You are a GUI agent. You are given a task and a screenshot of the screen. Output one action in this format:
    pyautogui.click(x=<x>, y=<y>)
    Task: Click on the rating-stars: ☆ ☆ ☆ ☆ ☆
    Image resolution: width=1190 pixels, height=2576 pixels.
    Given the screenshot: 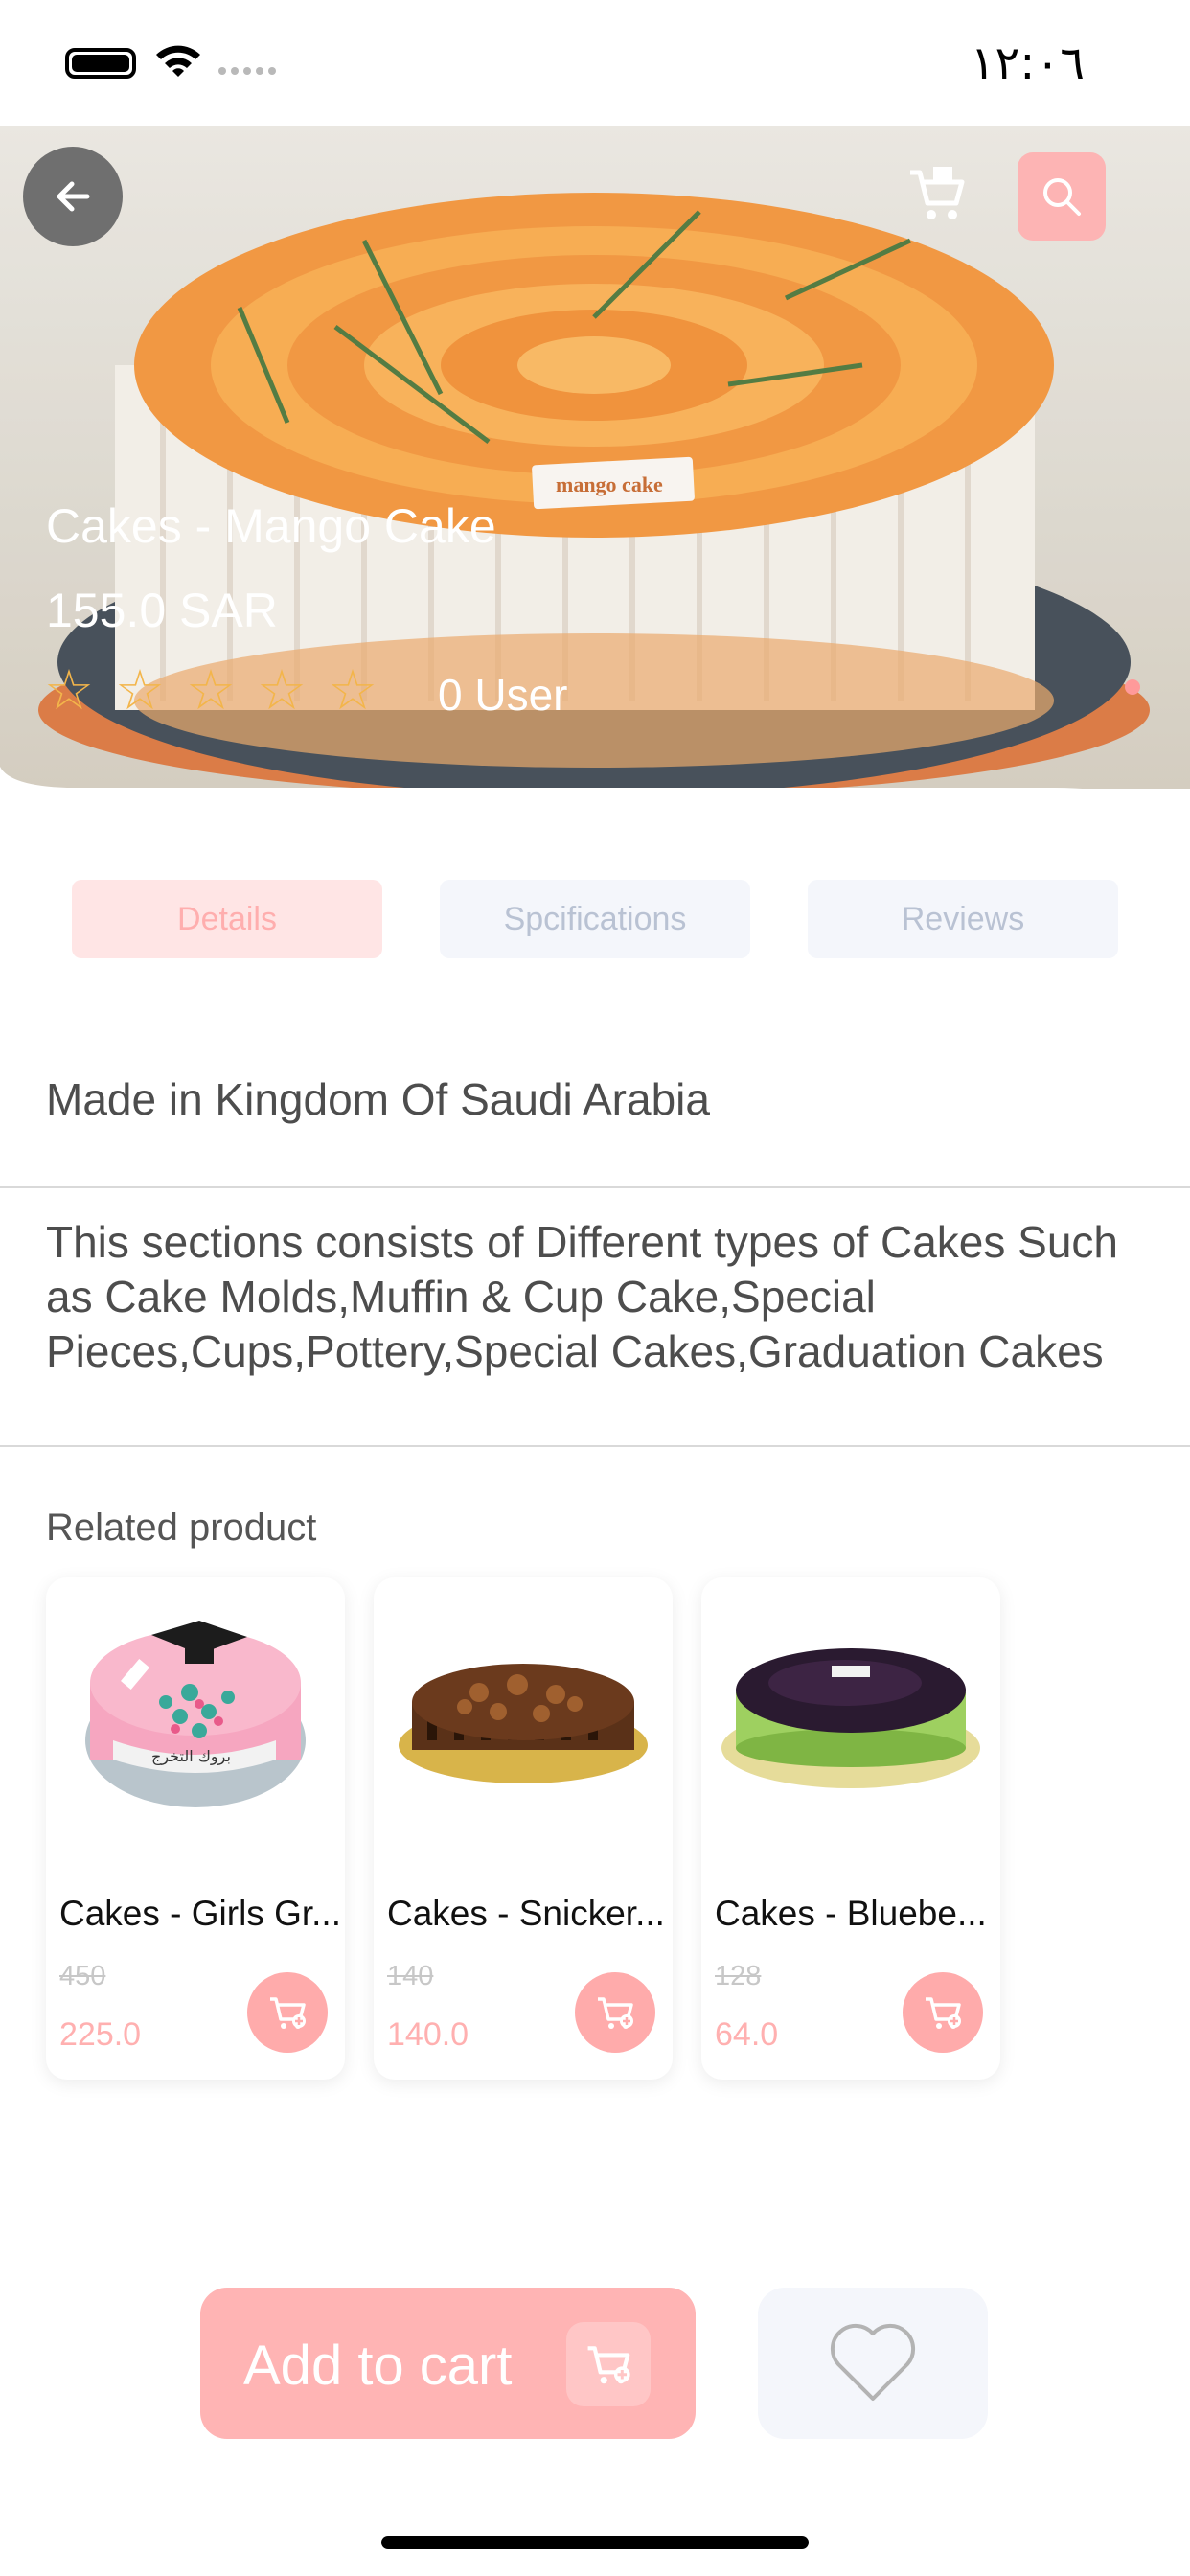 What is the action you would take?
    pyautogui.click(x=211, y=691)
    